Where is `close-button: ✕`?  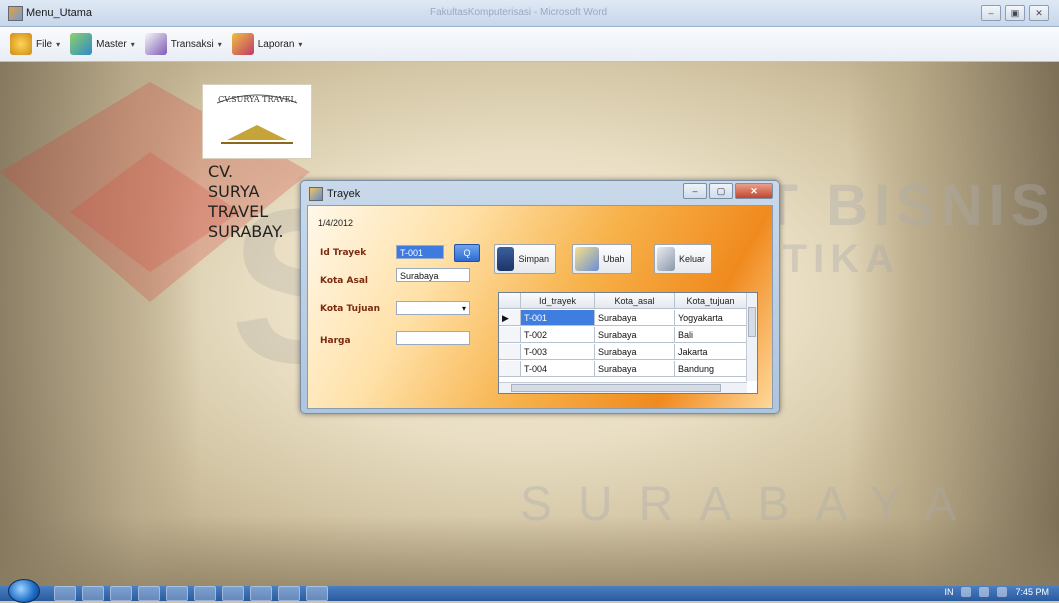
close-button: ✕ is located at coordinates (1039, 13).